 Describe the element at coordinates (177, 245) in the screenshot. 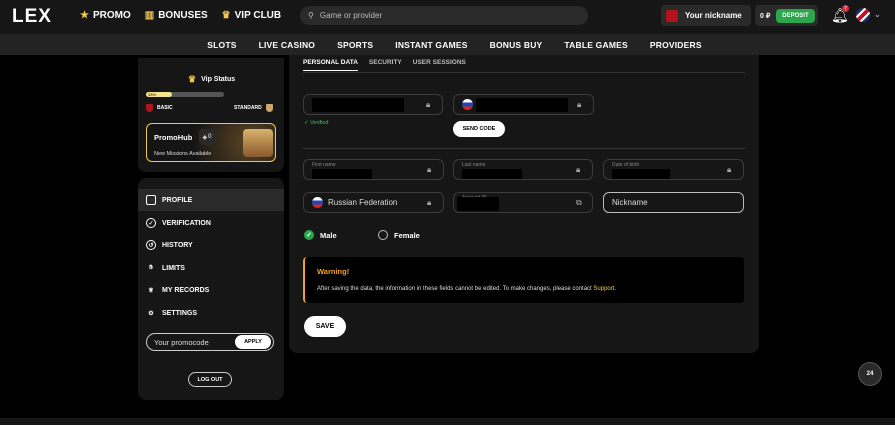

I see `menu-item-label: HISTORY` at that location.